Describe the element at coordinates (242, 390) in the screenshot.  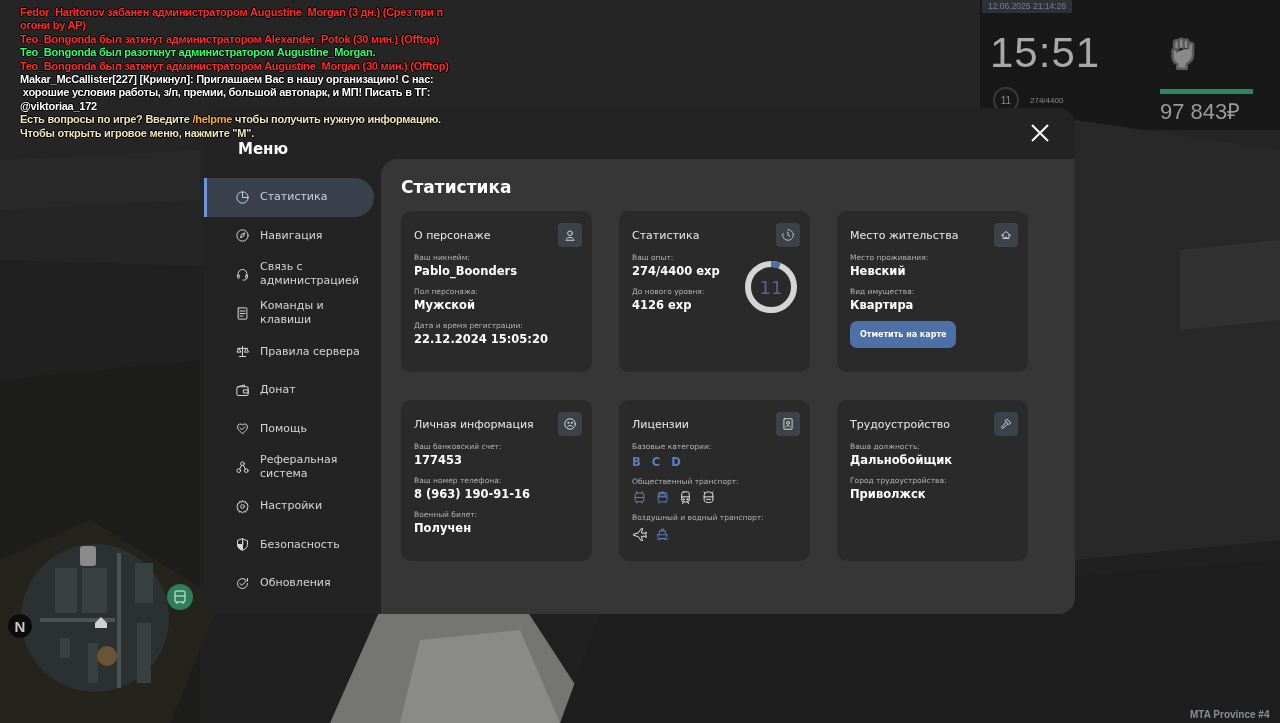
I see `wallet-icon` at that location.